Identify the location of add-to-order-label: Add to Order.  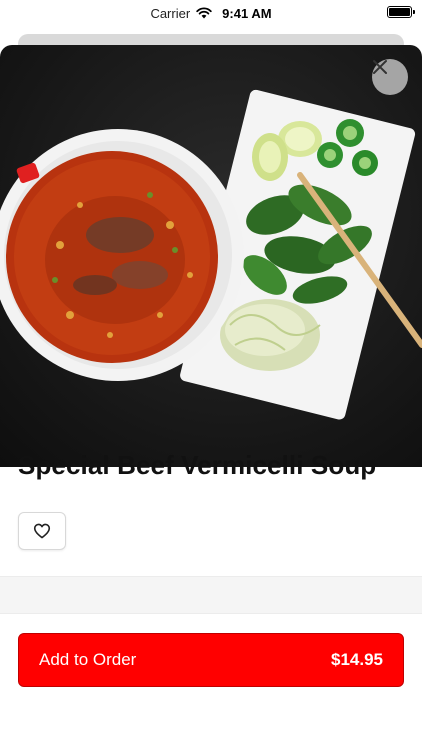
(88, 659).